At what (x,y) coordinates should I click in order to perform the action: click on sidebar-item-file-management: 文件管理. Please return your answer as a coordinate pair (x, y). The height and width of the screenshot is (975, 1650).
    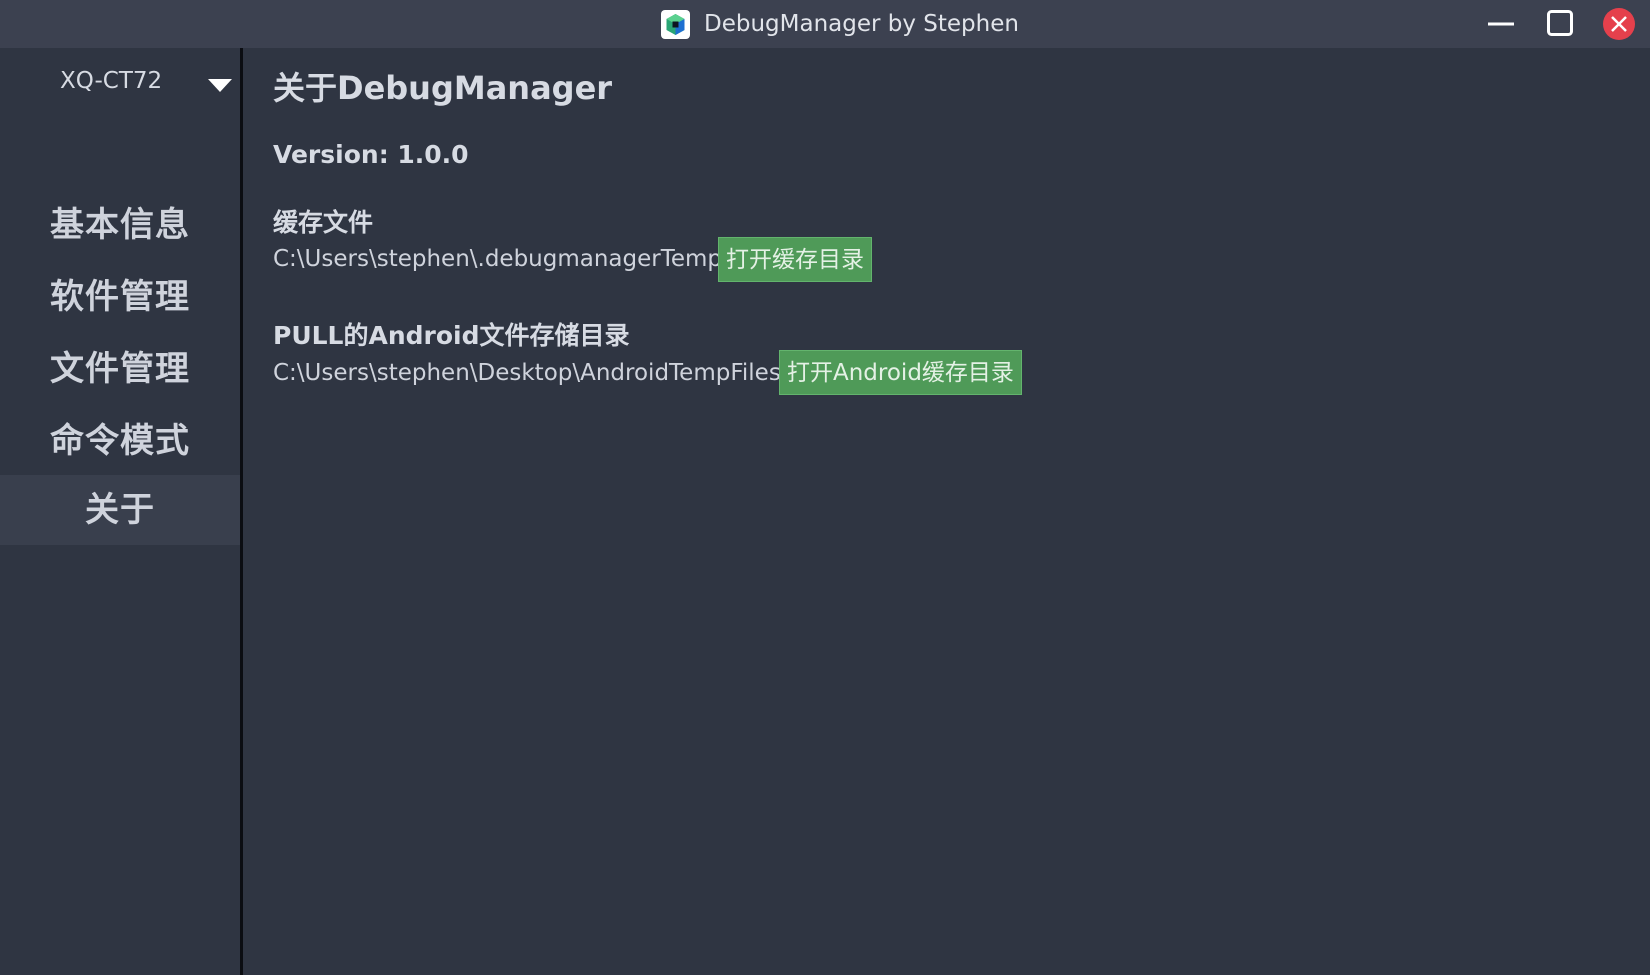
    Looking at the image, I should click on (120, 369).